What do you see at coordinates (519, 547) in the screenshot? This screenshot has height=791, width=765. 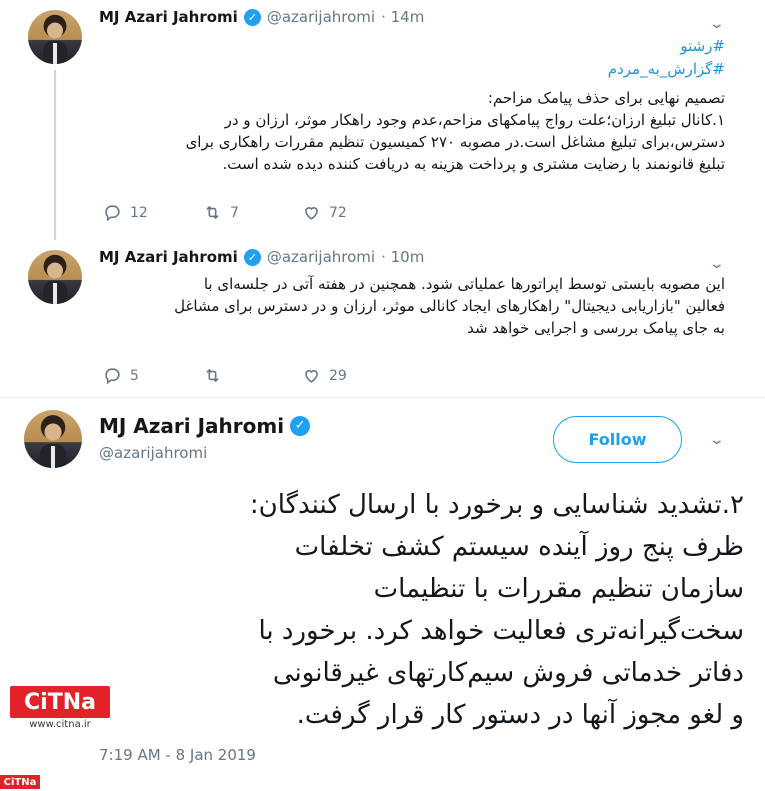 I see `tweet-line: ظرف پنج روز آینده سیستم کشف تخلفات` at bounding box center [519, 547].